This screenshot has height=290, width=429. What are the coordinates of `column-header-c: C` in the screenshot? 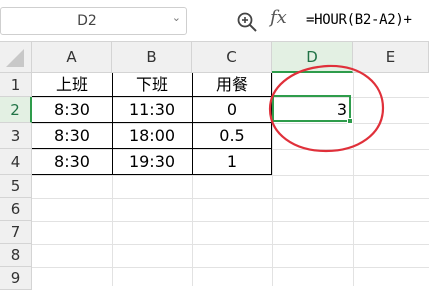 It's located at (232, 57).